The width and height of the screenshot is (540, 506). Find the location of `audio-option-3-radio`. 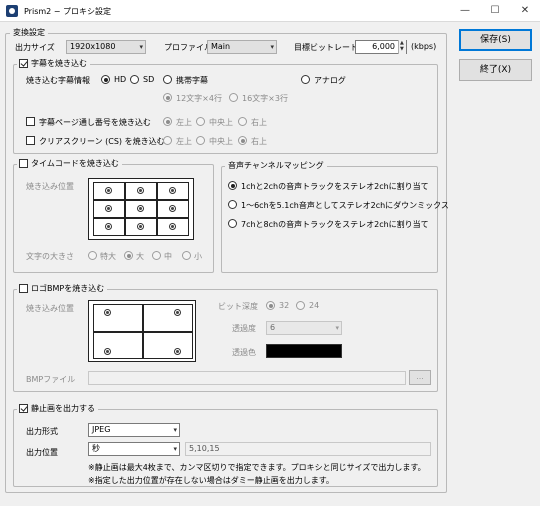

audio-option-3-radio is located at coordinates (232, 223).